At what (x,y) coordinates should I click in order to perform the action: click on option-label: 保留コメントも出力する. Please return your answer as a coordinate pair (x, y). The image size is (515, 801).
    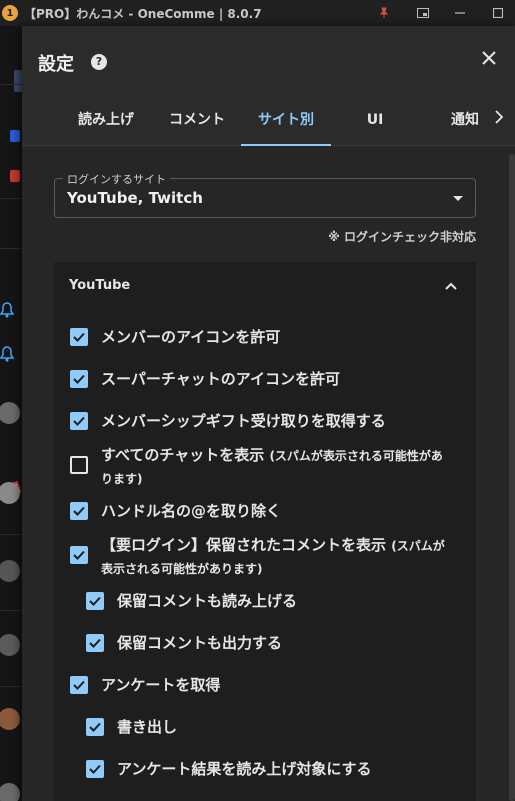
    Looking at the image, I should click on (200, 643).